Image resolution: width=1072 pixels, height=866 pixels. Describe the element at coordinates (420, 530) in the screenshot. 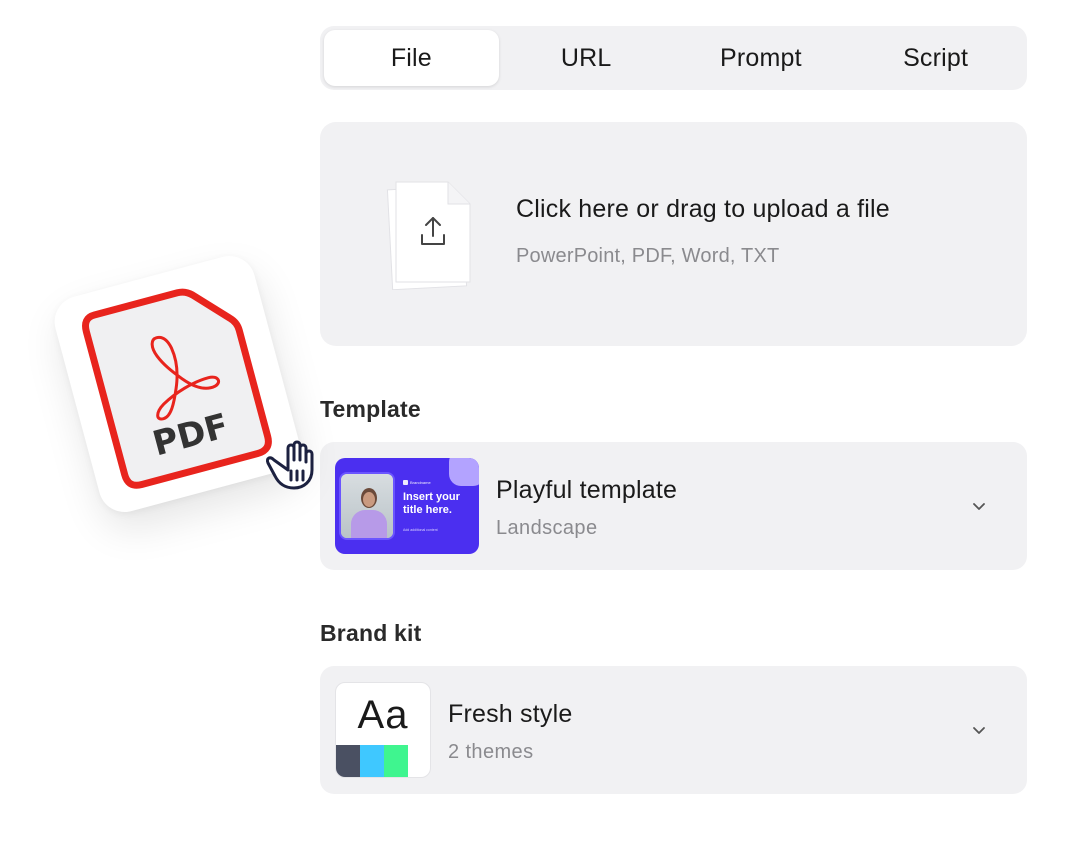

I see `thumbnail-subline: Add additional content` at that location.